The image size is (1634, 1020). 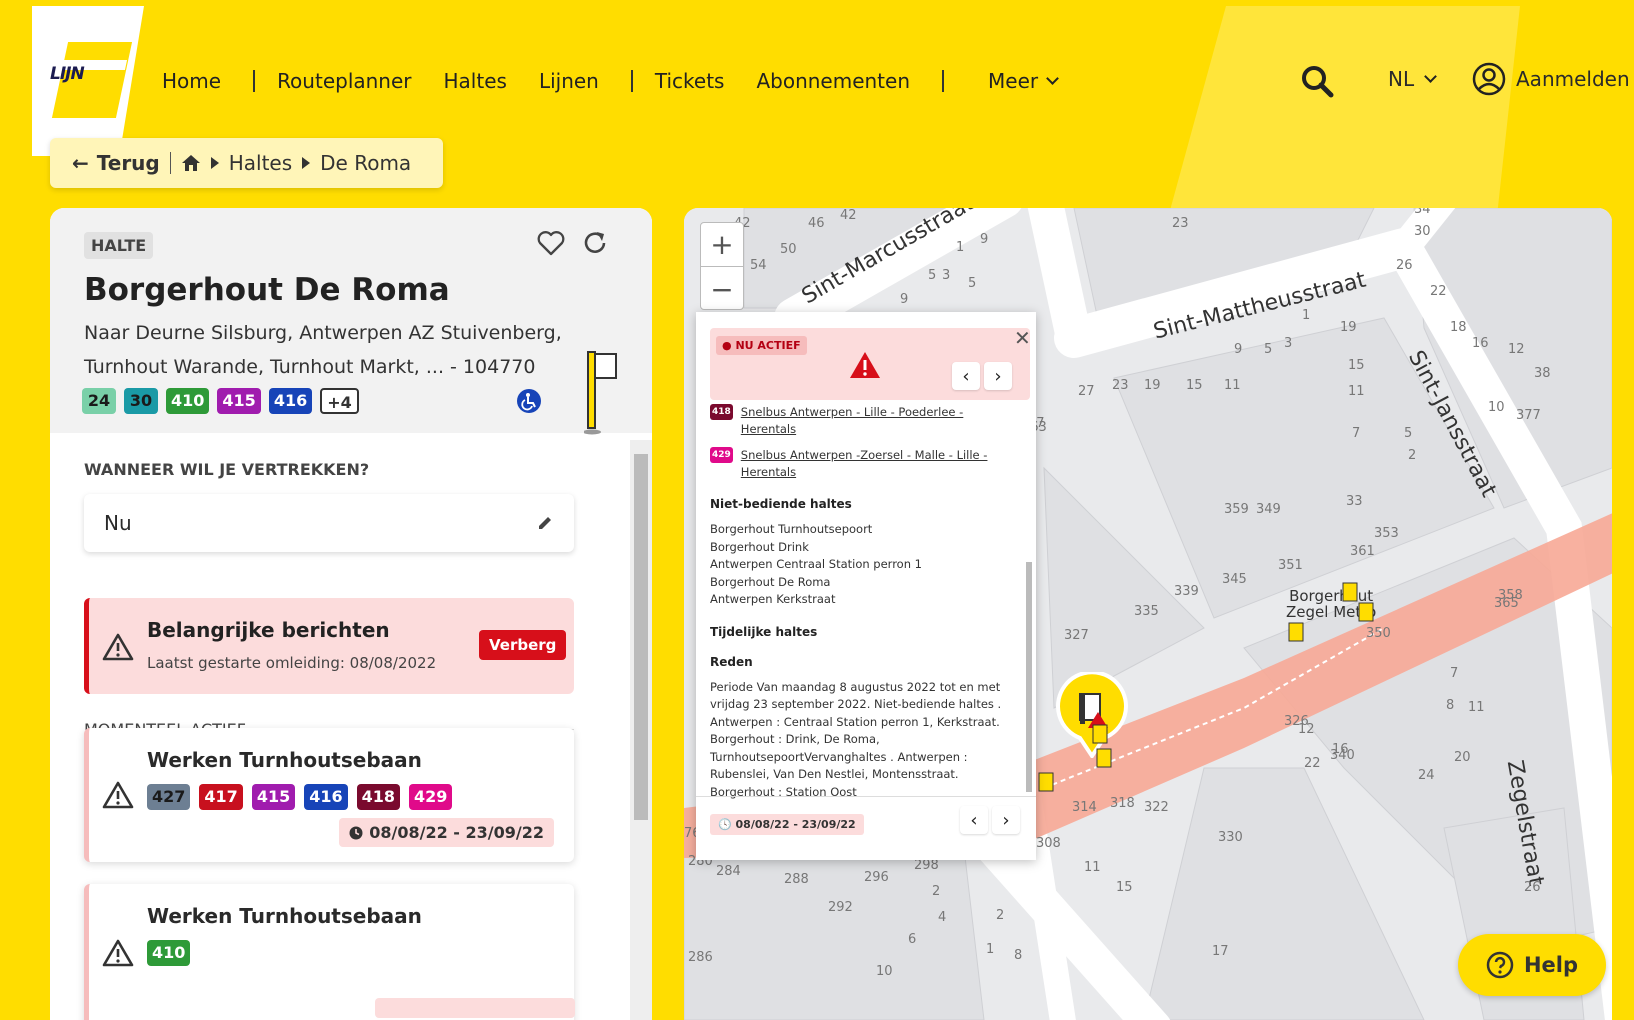 What do you see at coordinates (99, 401) in the screenshot?
I see `line-badge: 24` at bounding box center [99, 401].